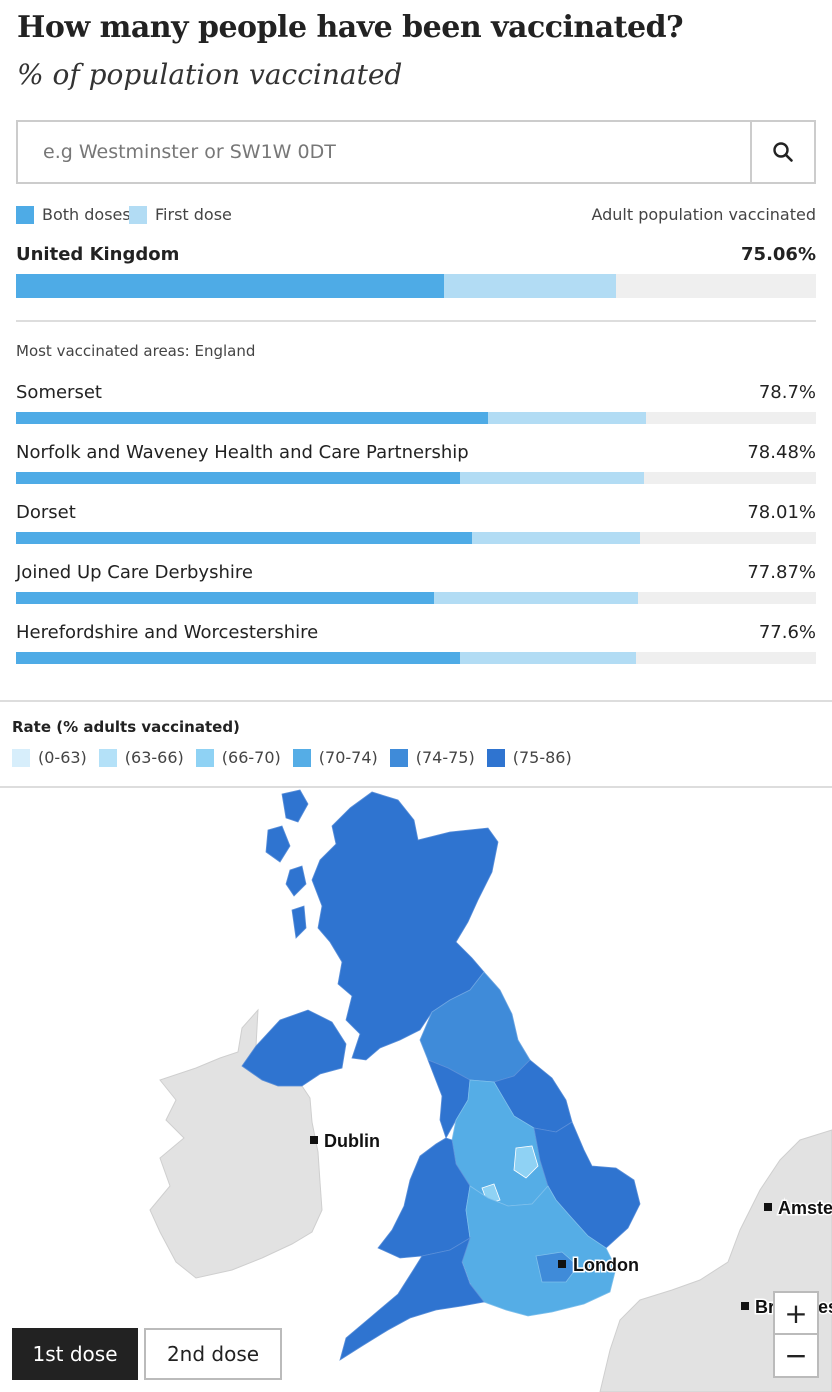  Describe the element at coordinates (703, 214) in the screenshot. I see `adult-population-label: Adult population vaccinated` at that location.